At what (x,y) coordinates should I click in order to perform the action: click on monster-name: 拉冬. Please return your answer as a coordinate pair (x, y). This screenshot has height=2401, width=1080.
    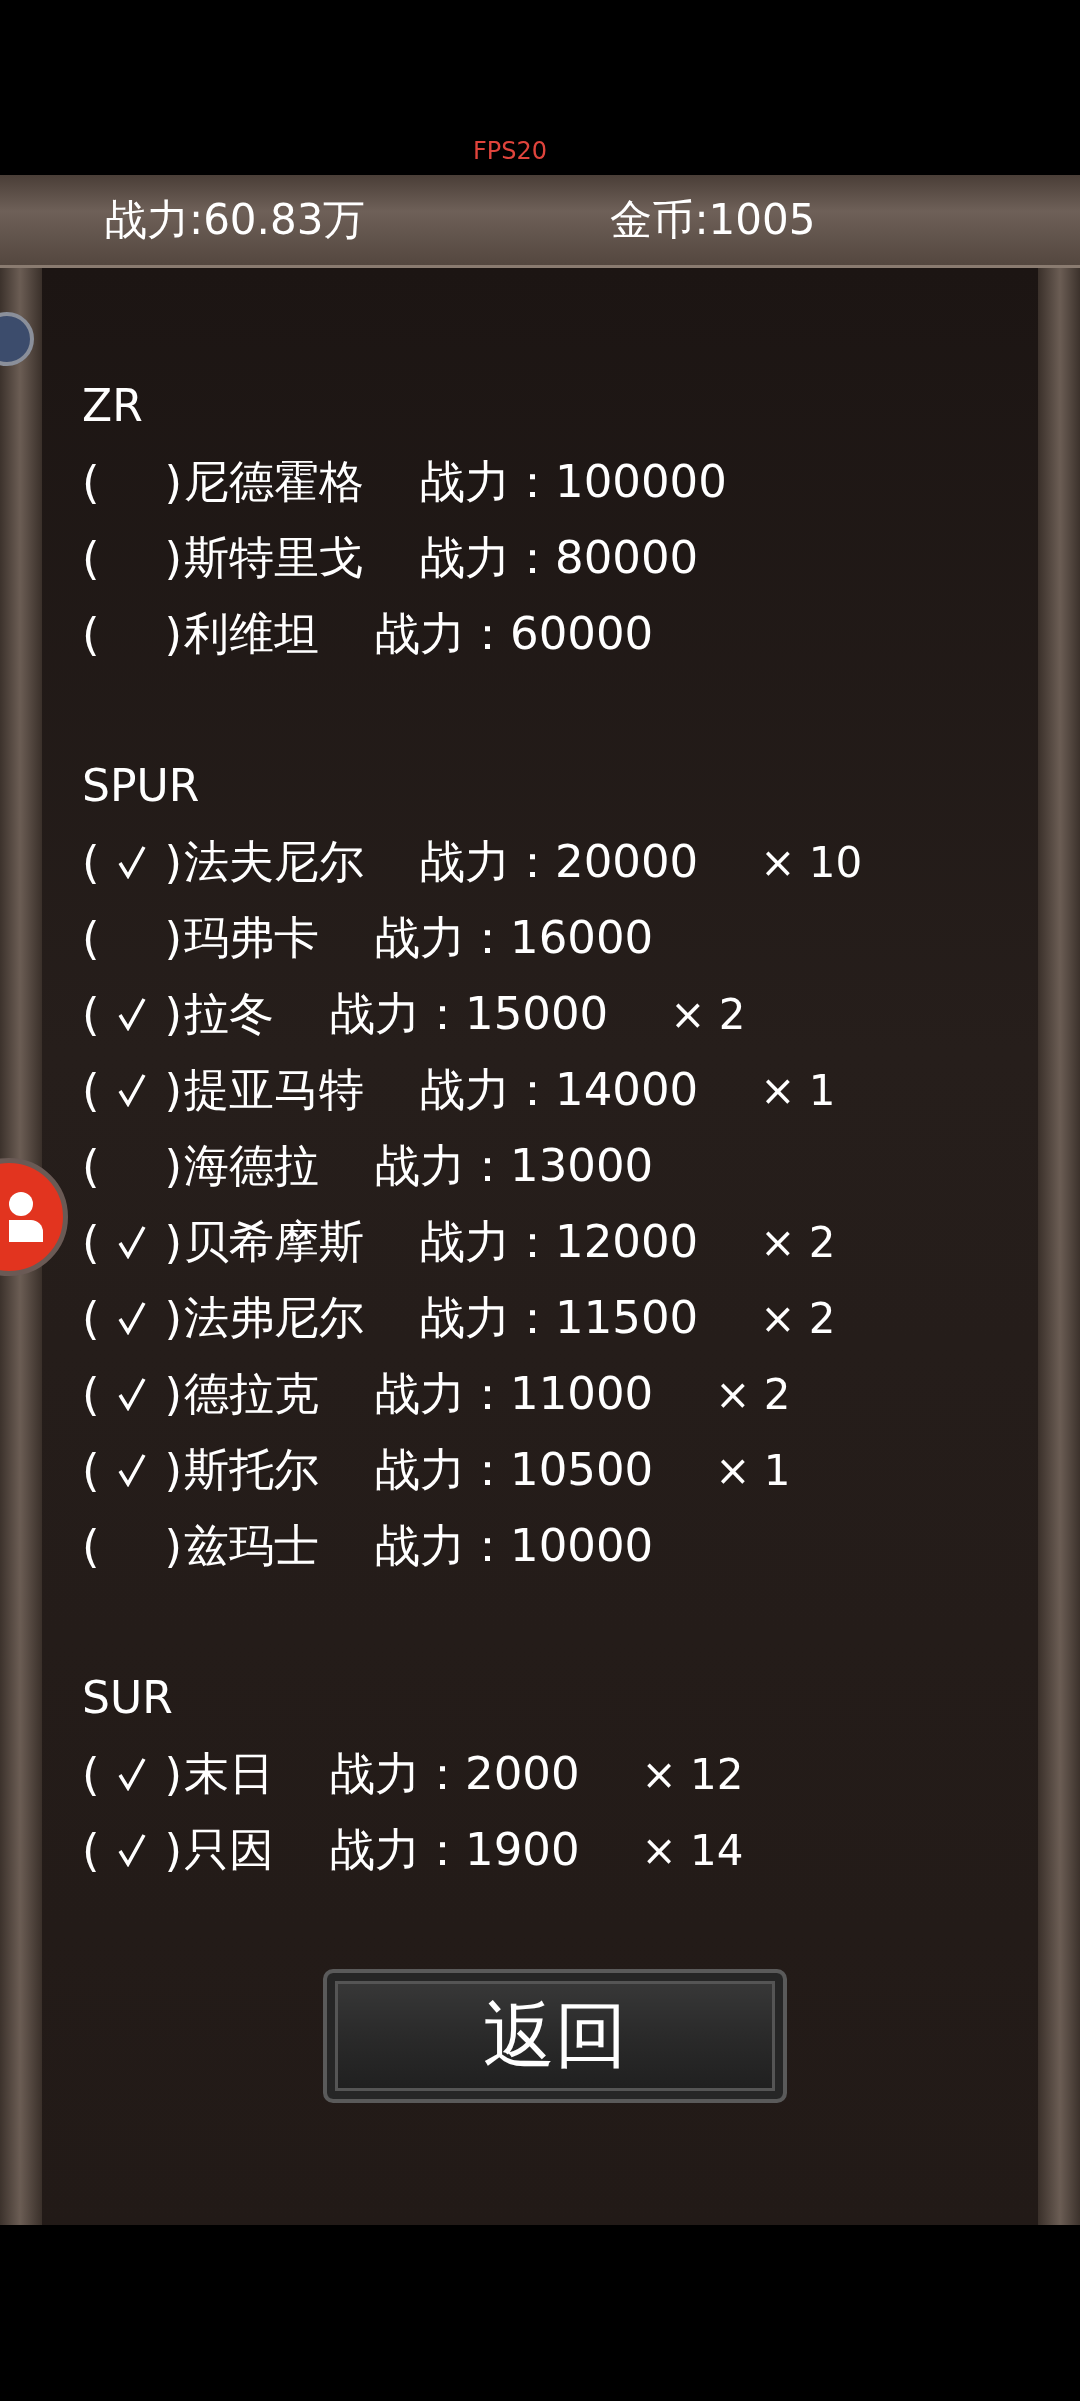
    Looking at the image, I should click on (229, 1014).